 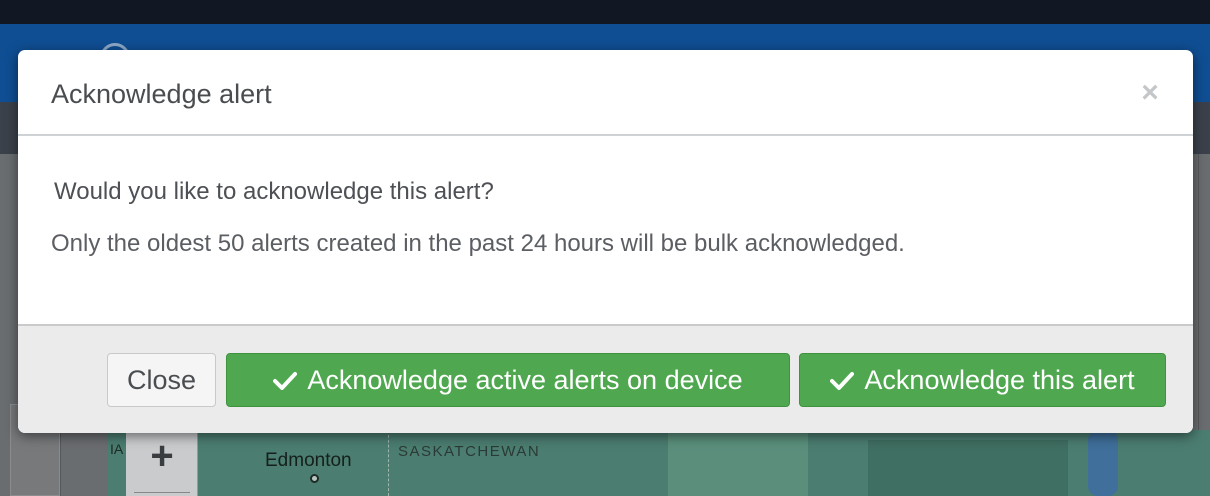 What do you see at coordinates (388, 463) in the screenshot?
I see `map-province-border` at bounding box center [388, 463].